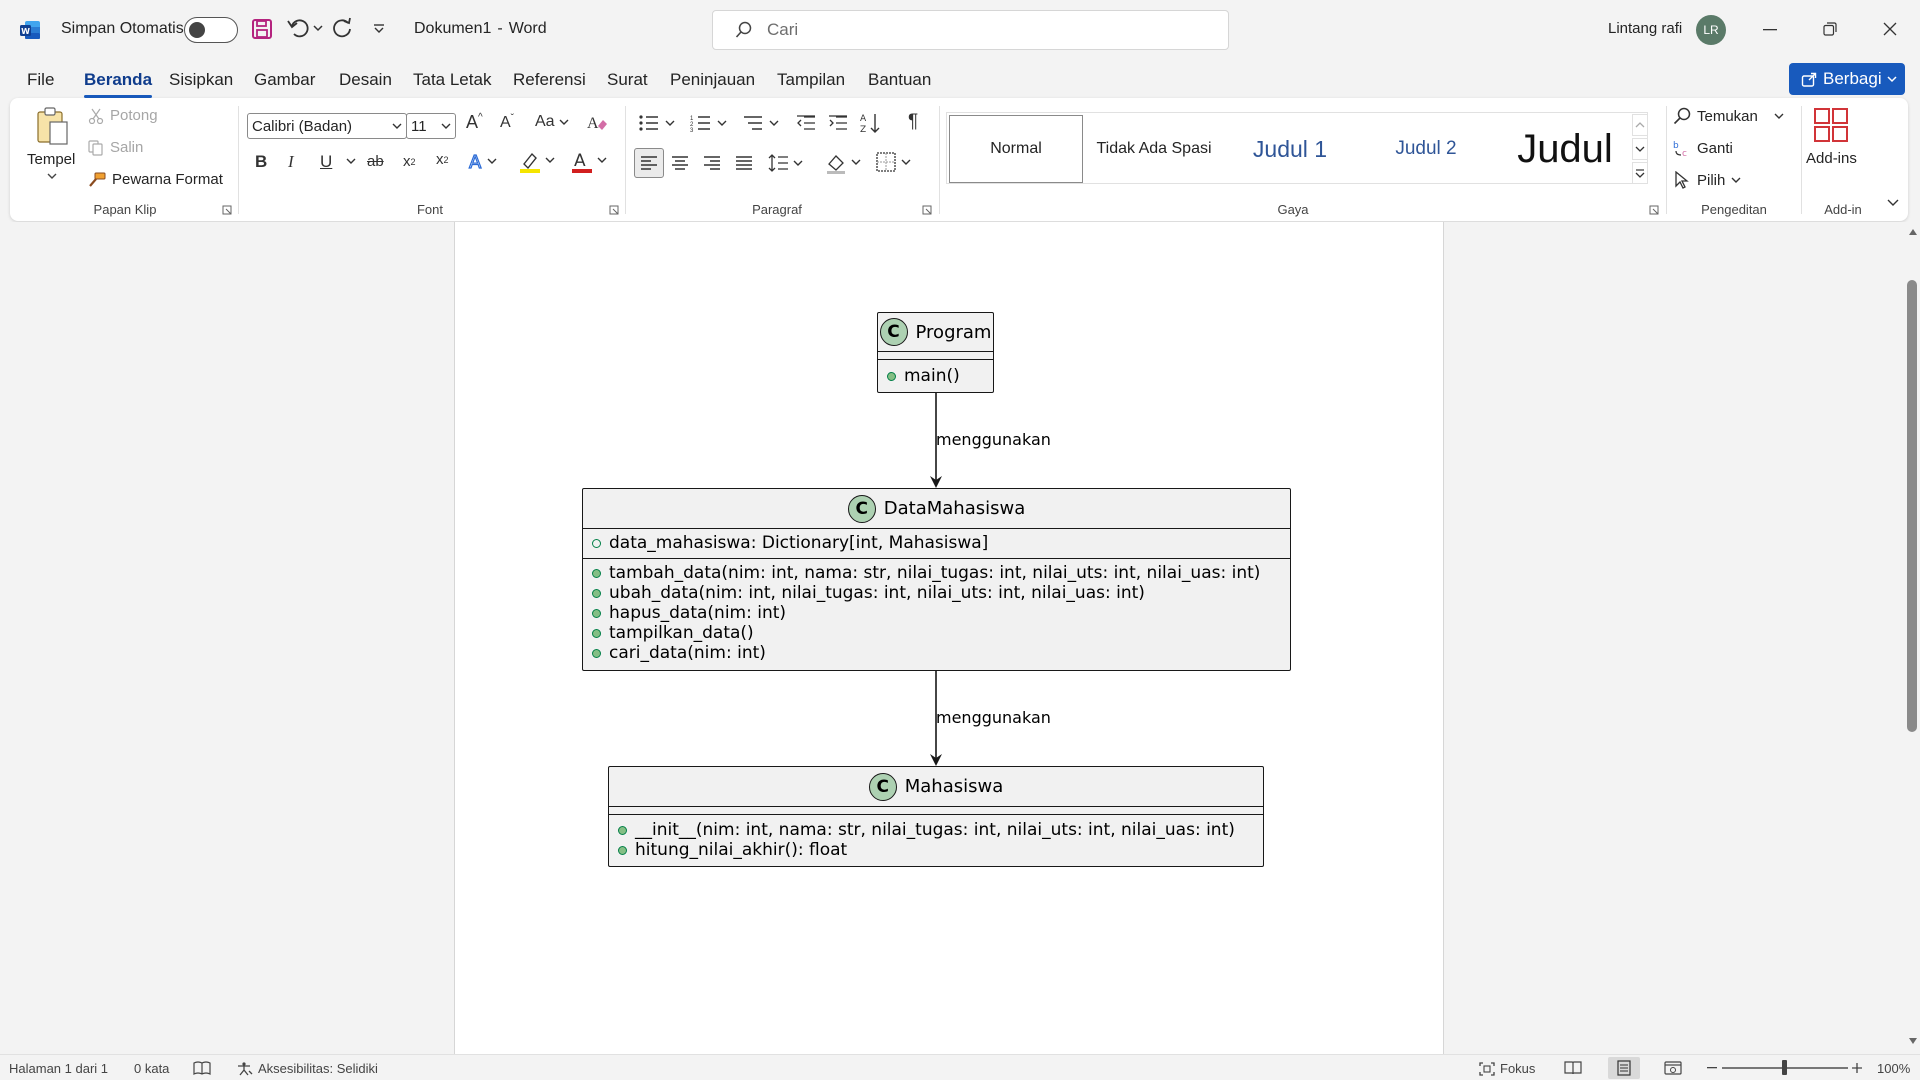 The width and height of the screenshot is (1920, 1080). Describe the element at coordinates (1573, 1068) in the screenshot. I see `read-mode-icon` at that location.